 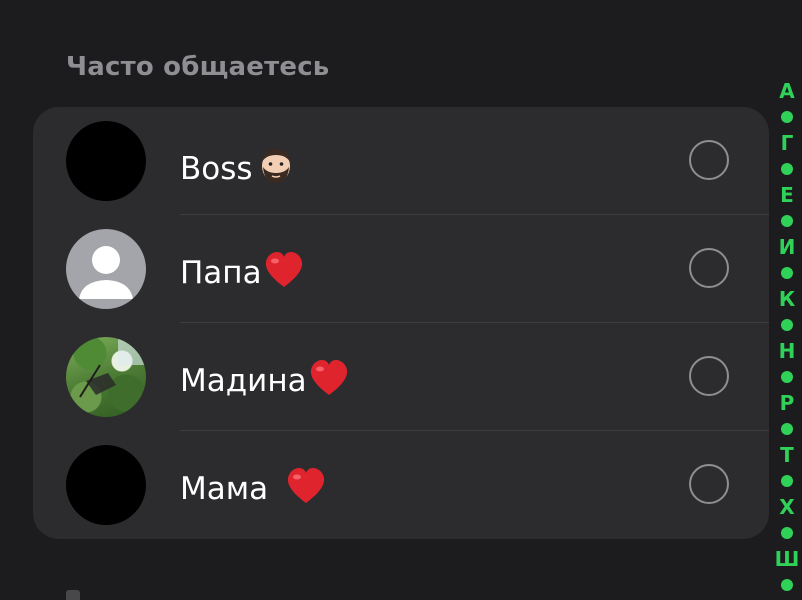 What do you see at coordinates (106, 269) in the screenshot?
I see `default-avatar-icon` at bounding box center [106, 269].